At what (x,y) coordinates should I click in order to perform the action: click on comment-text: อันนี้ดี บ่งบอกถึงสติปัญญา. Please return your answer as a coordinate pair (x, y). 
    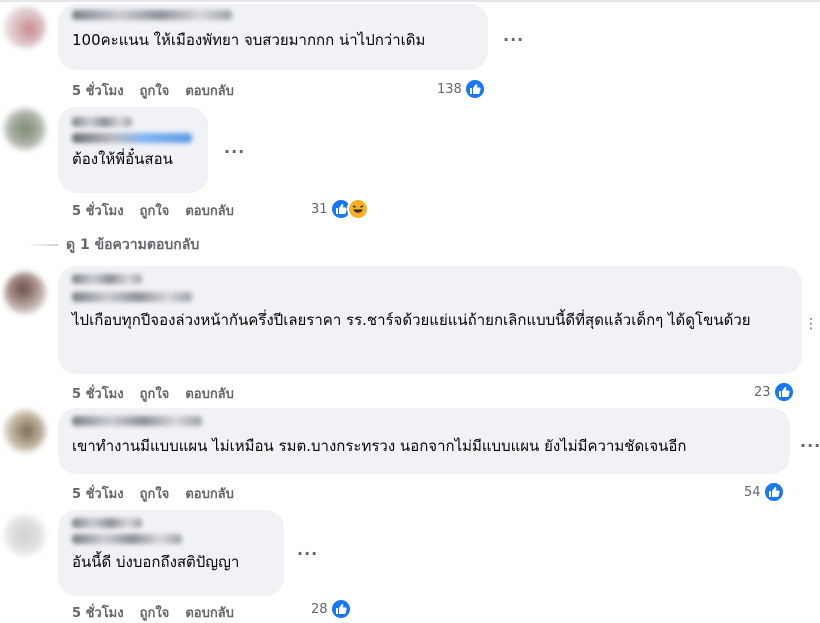
    Looking at the image, I should click on (156, 562).